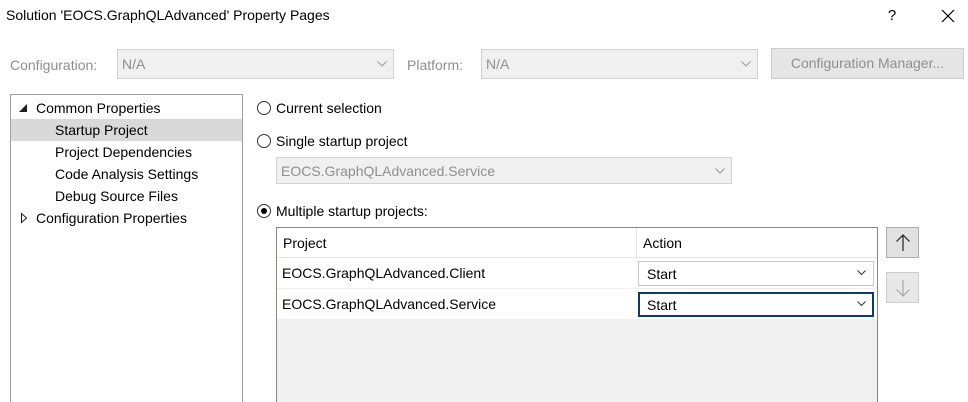  I want to click on tree-item-configuration-properties: Configuration Properties, so click(126, 218).